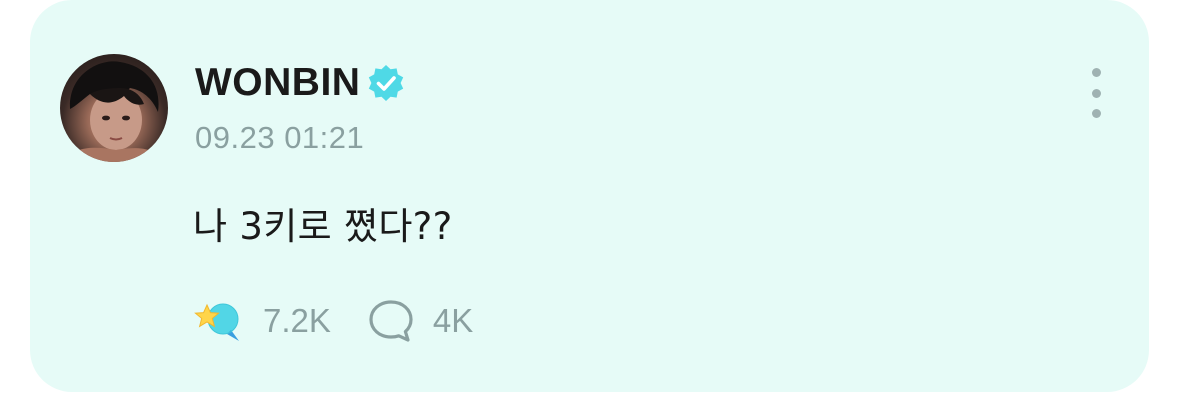 The height and width of the screenshot is (410, 1179). What do you see at coordinates (114, 108) in the screenshot?
I see `avatar` at bounding box center [114, 108].